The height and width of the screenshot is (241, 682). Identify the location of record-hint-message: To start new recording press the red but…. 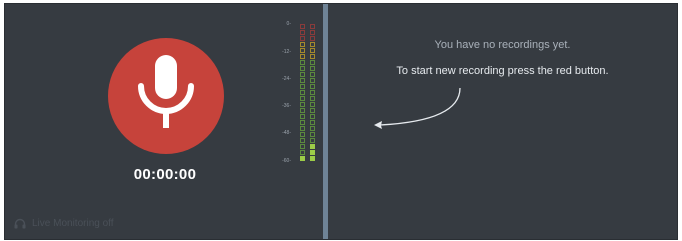
(502, 71).